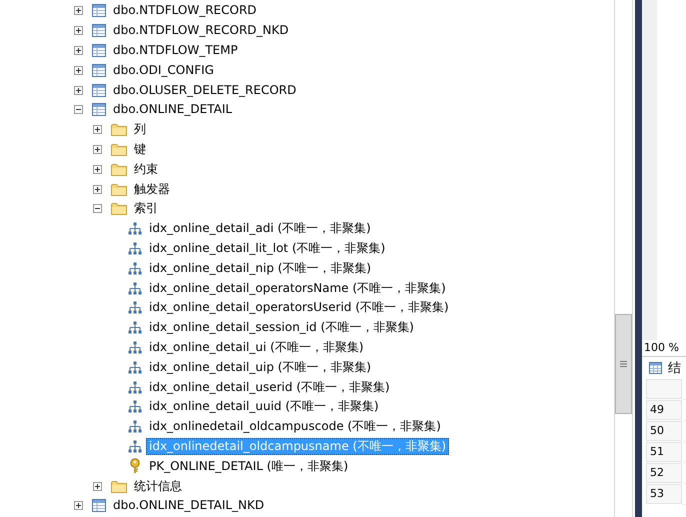  What do you see at coordinates (664, 410) in the screenshot?
I see `row-number: 49` at bounding box center [664, 410].